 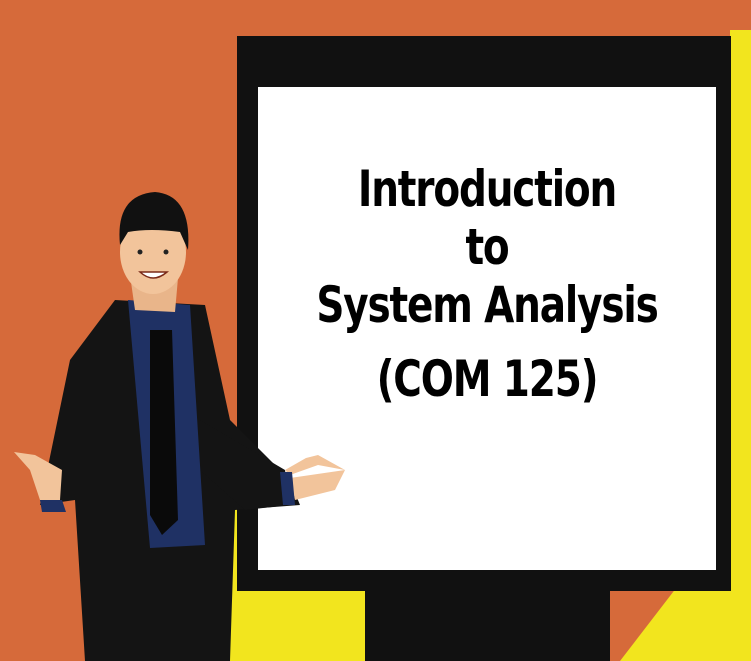 I want to click on slide-title-line-2: to, so click(x=487, y=247).